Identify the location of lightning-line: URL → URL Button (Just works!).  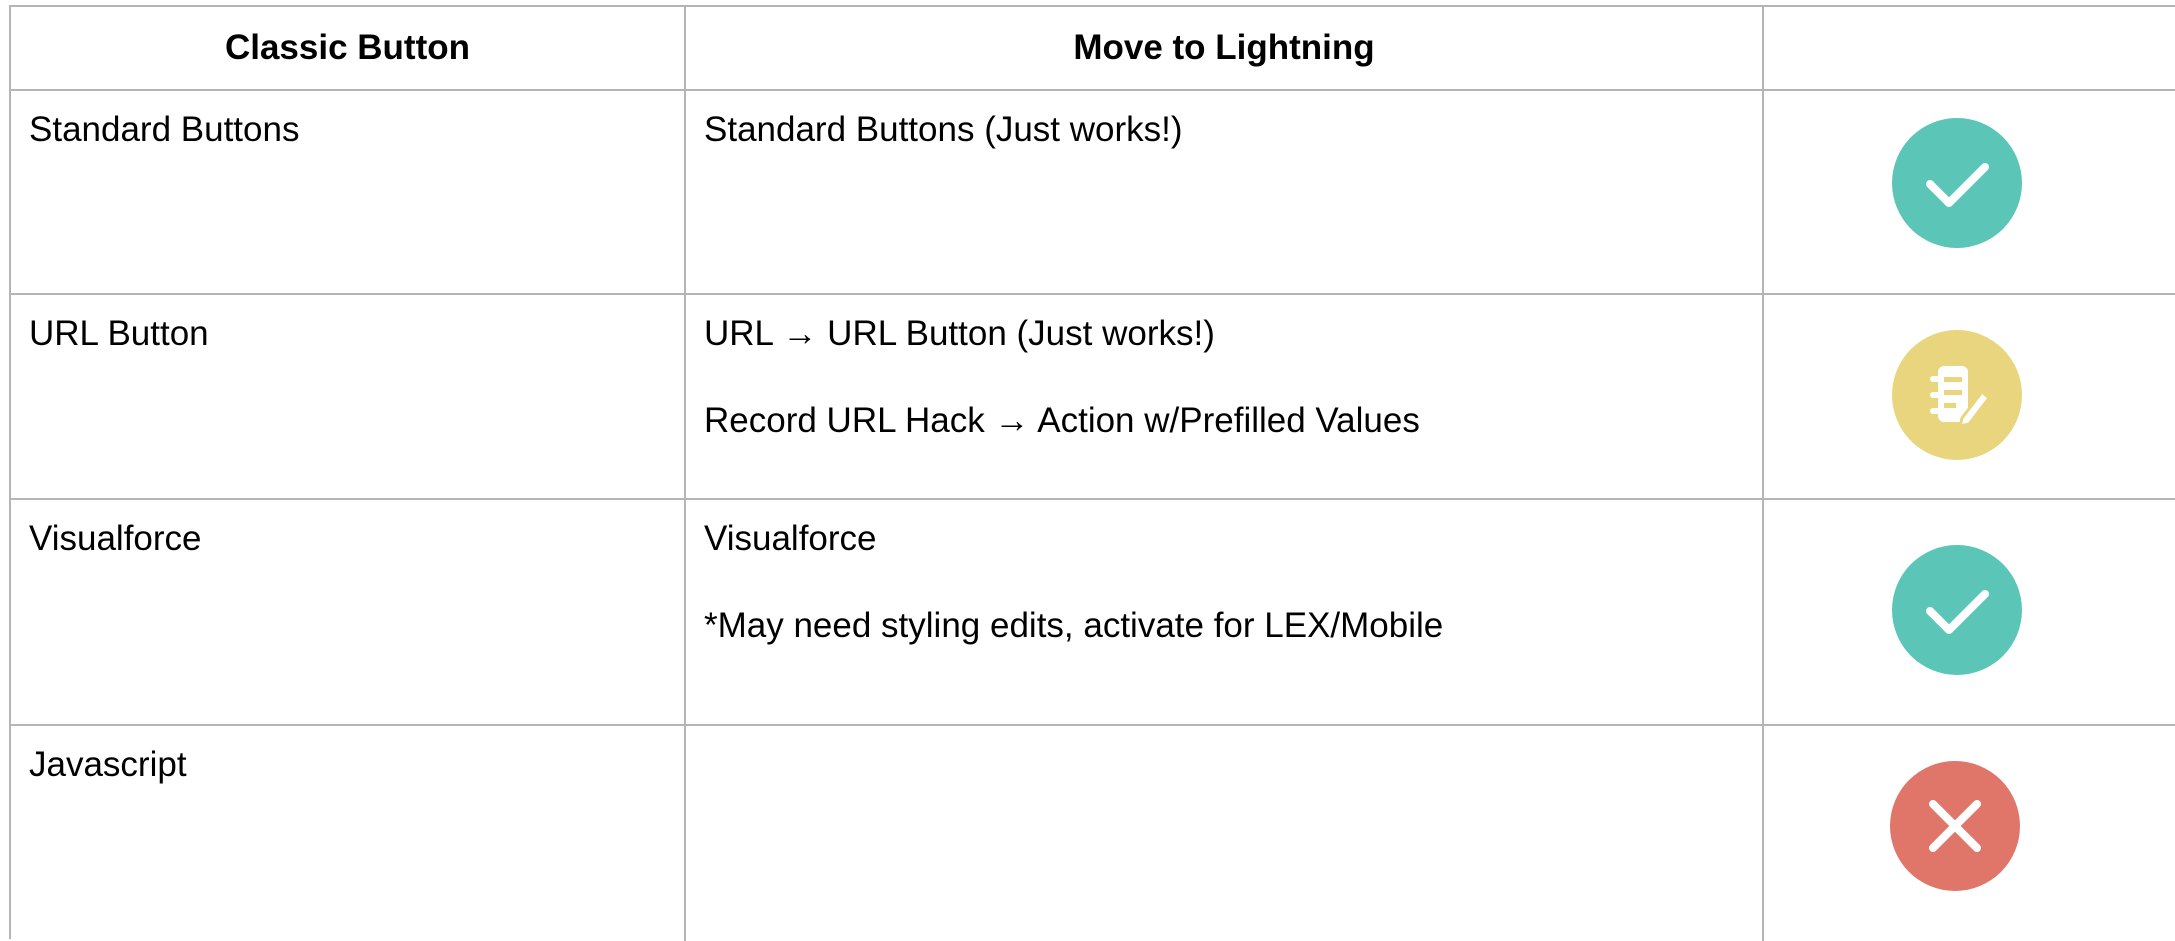
(959, 333).